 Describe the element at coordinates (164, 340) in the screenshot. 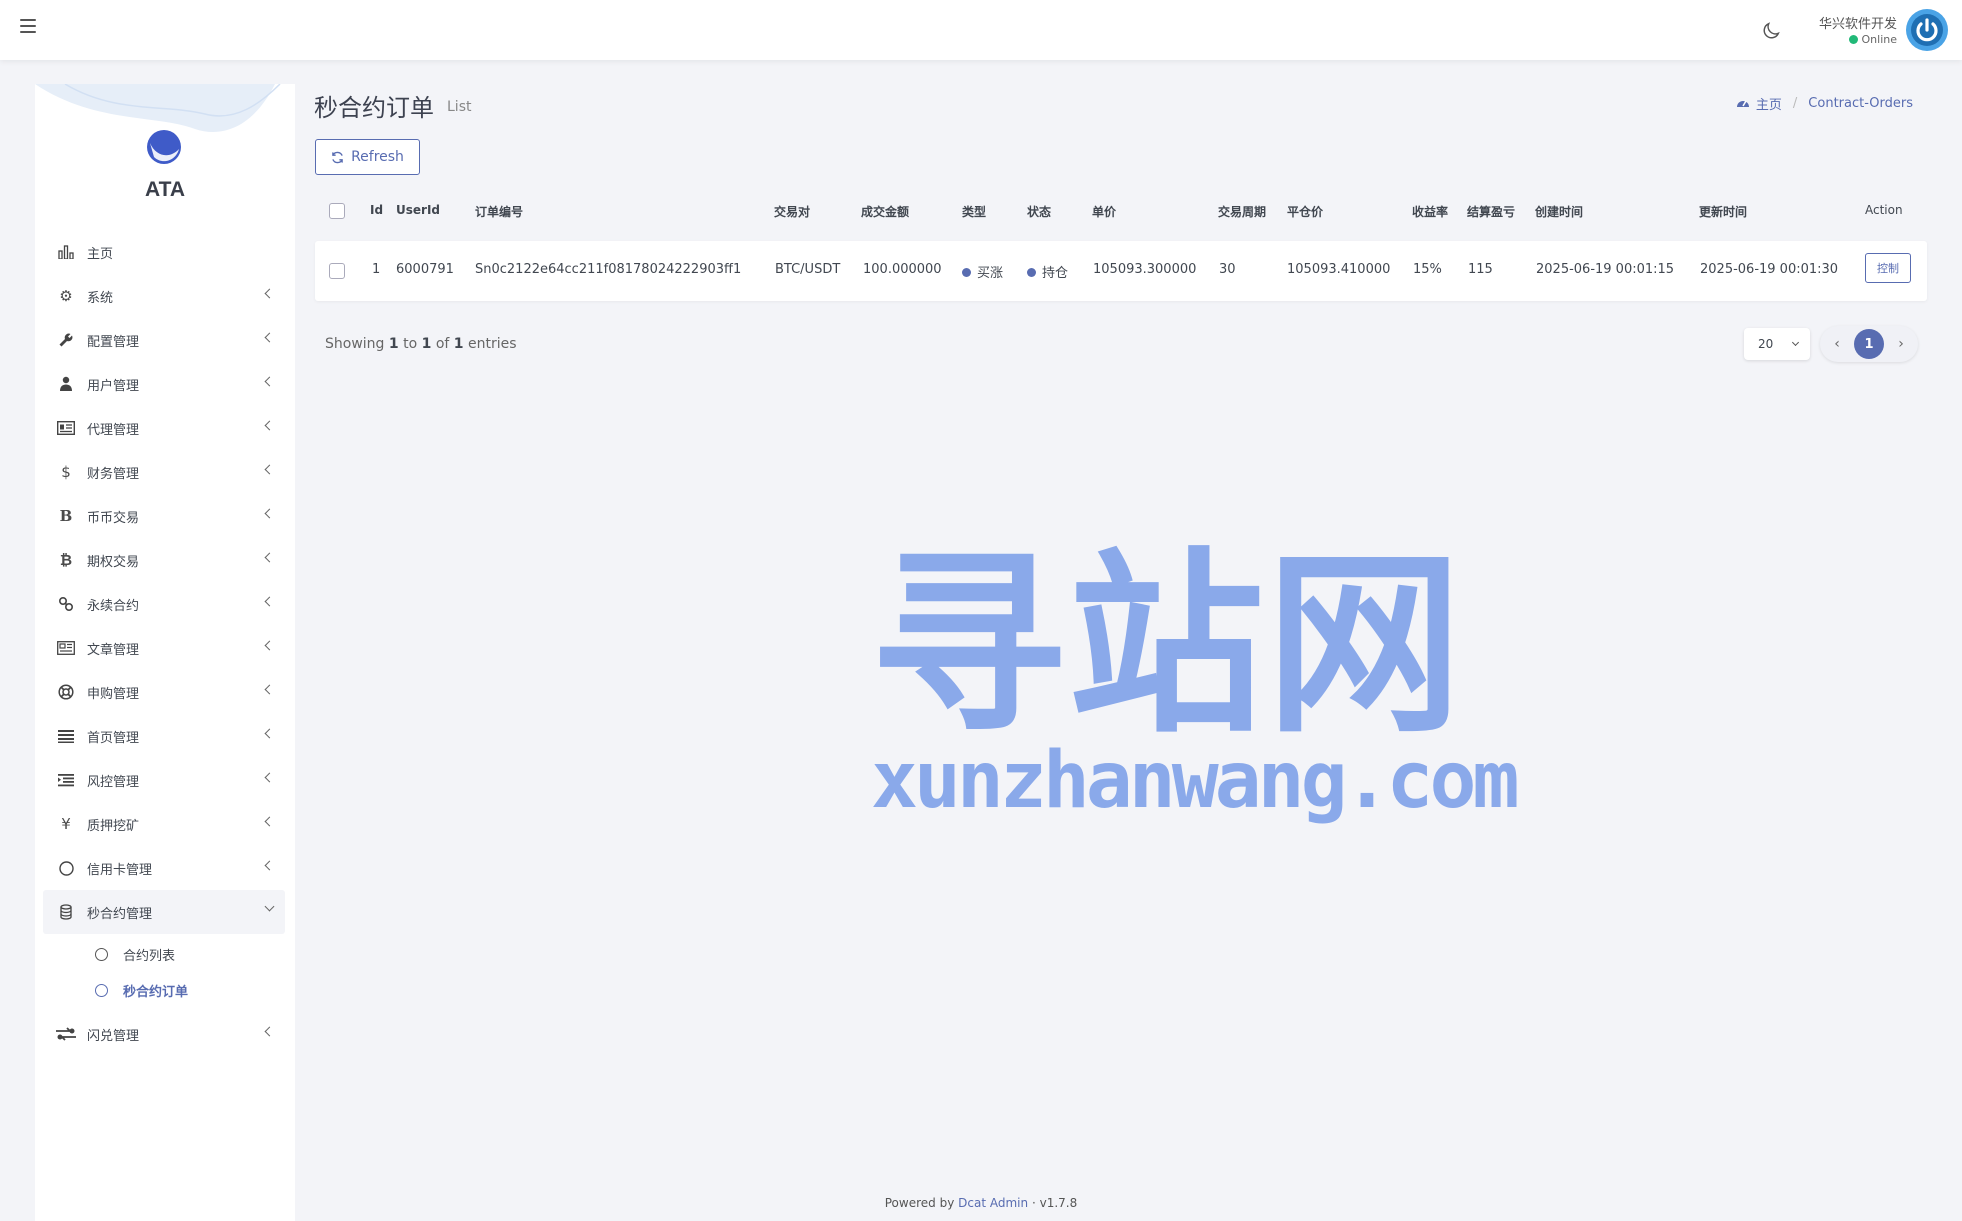

I see `sidebar-item-config: 配置管理` at that location.